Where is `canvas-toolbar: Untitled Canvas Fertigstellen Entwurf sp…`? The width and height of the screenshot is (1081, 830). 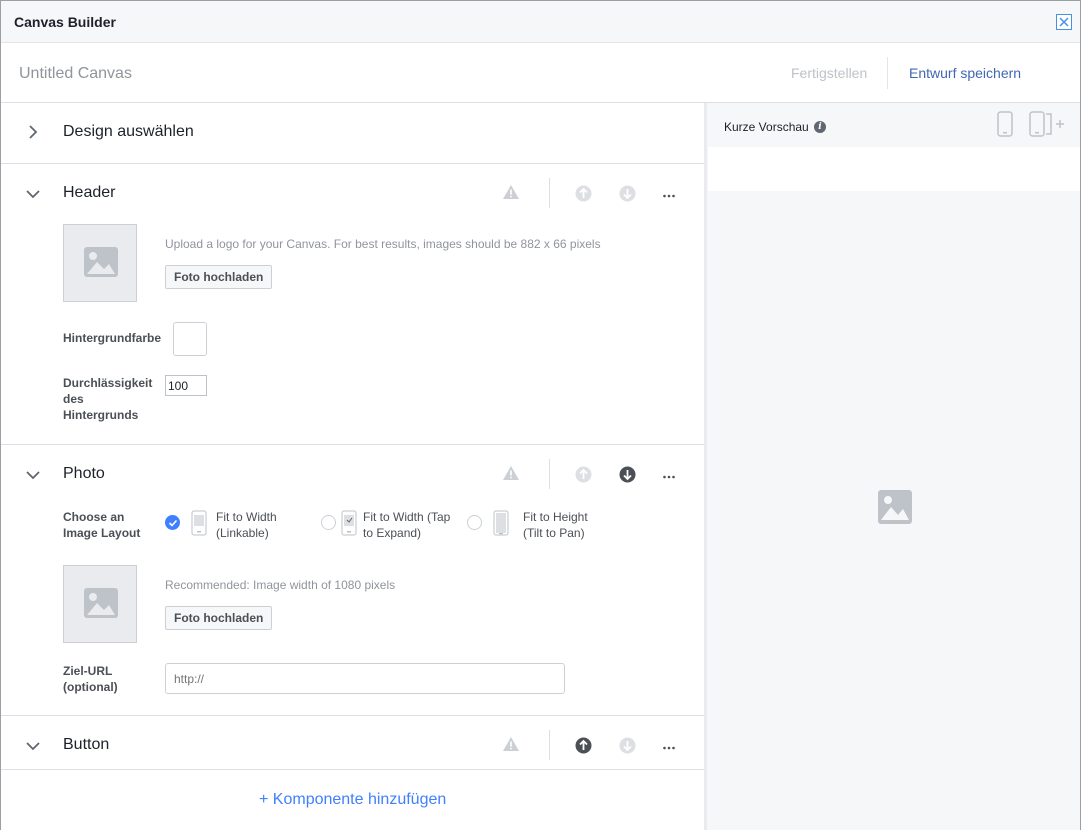 canvas-toolbar: Untitled Canvas Fertigstellen Entwurf sp… is located at coordinates (540, 73).